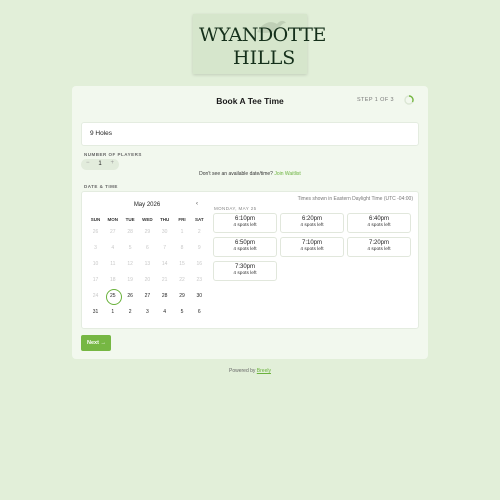 This screenshot has width=500, height=500. I want to click on logo-line-2: HILLS, so click(264, 58).